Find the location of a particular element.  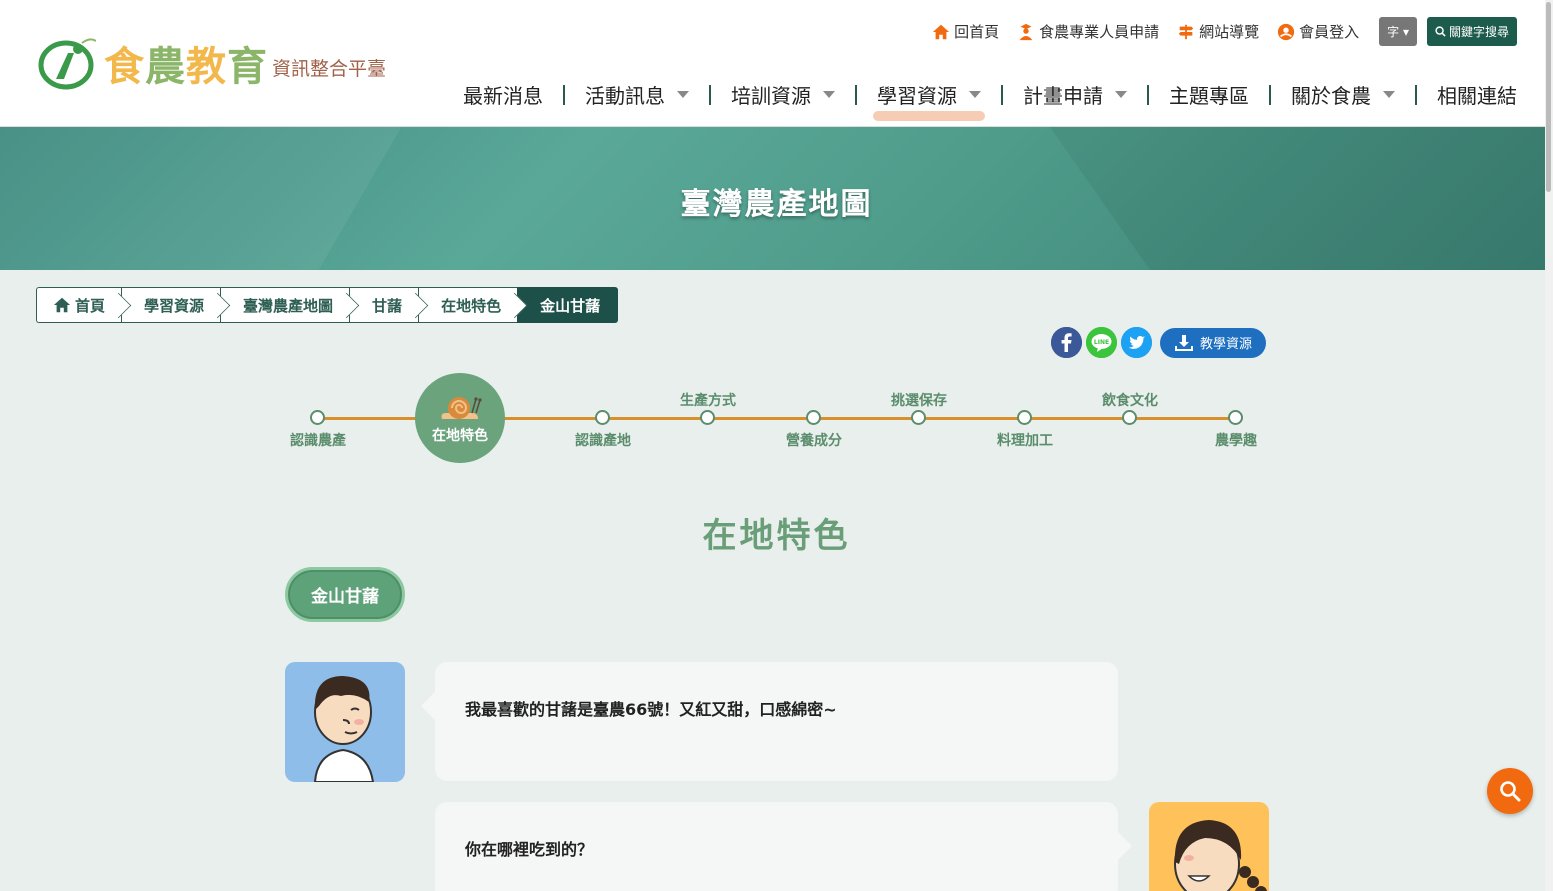

teaching-resources-label: 教學資源 is located at coordinates (1226, 344).